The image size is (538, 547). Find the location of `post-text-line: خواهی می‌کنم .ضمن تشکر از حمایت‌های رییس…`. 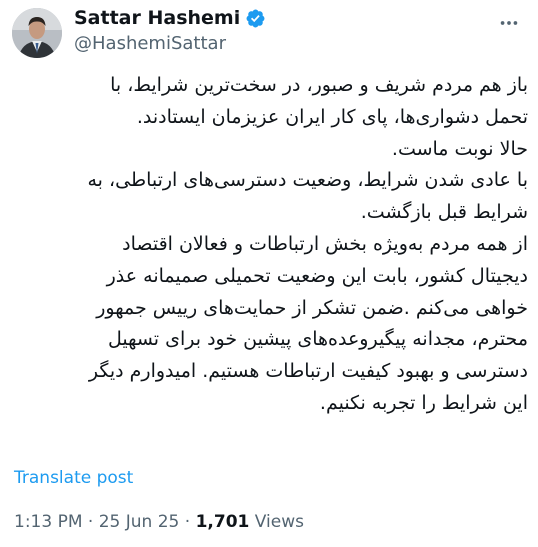

post-text-line: خواهی می‌کنم .ضمن تشکر از حمایت‌های رییس… is located at coordinates (312, 307).